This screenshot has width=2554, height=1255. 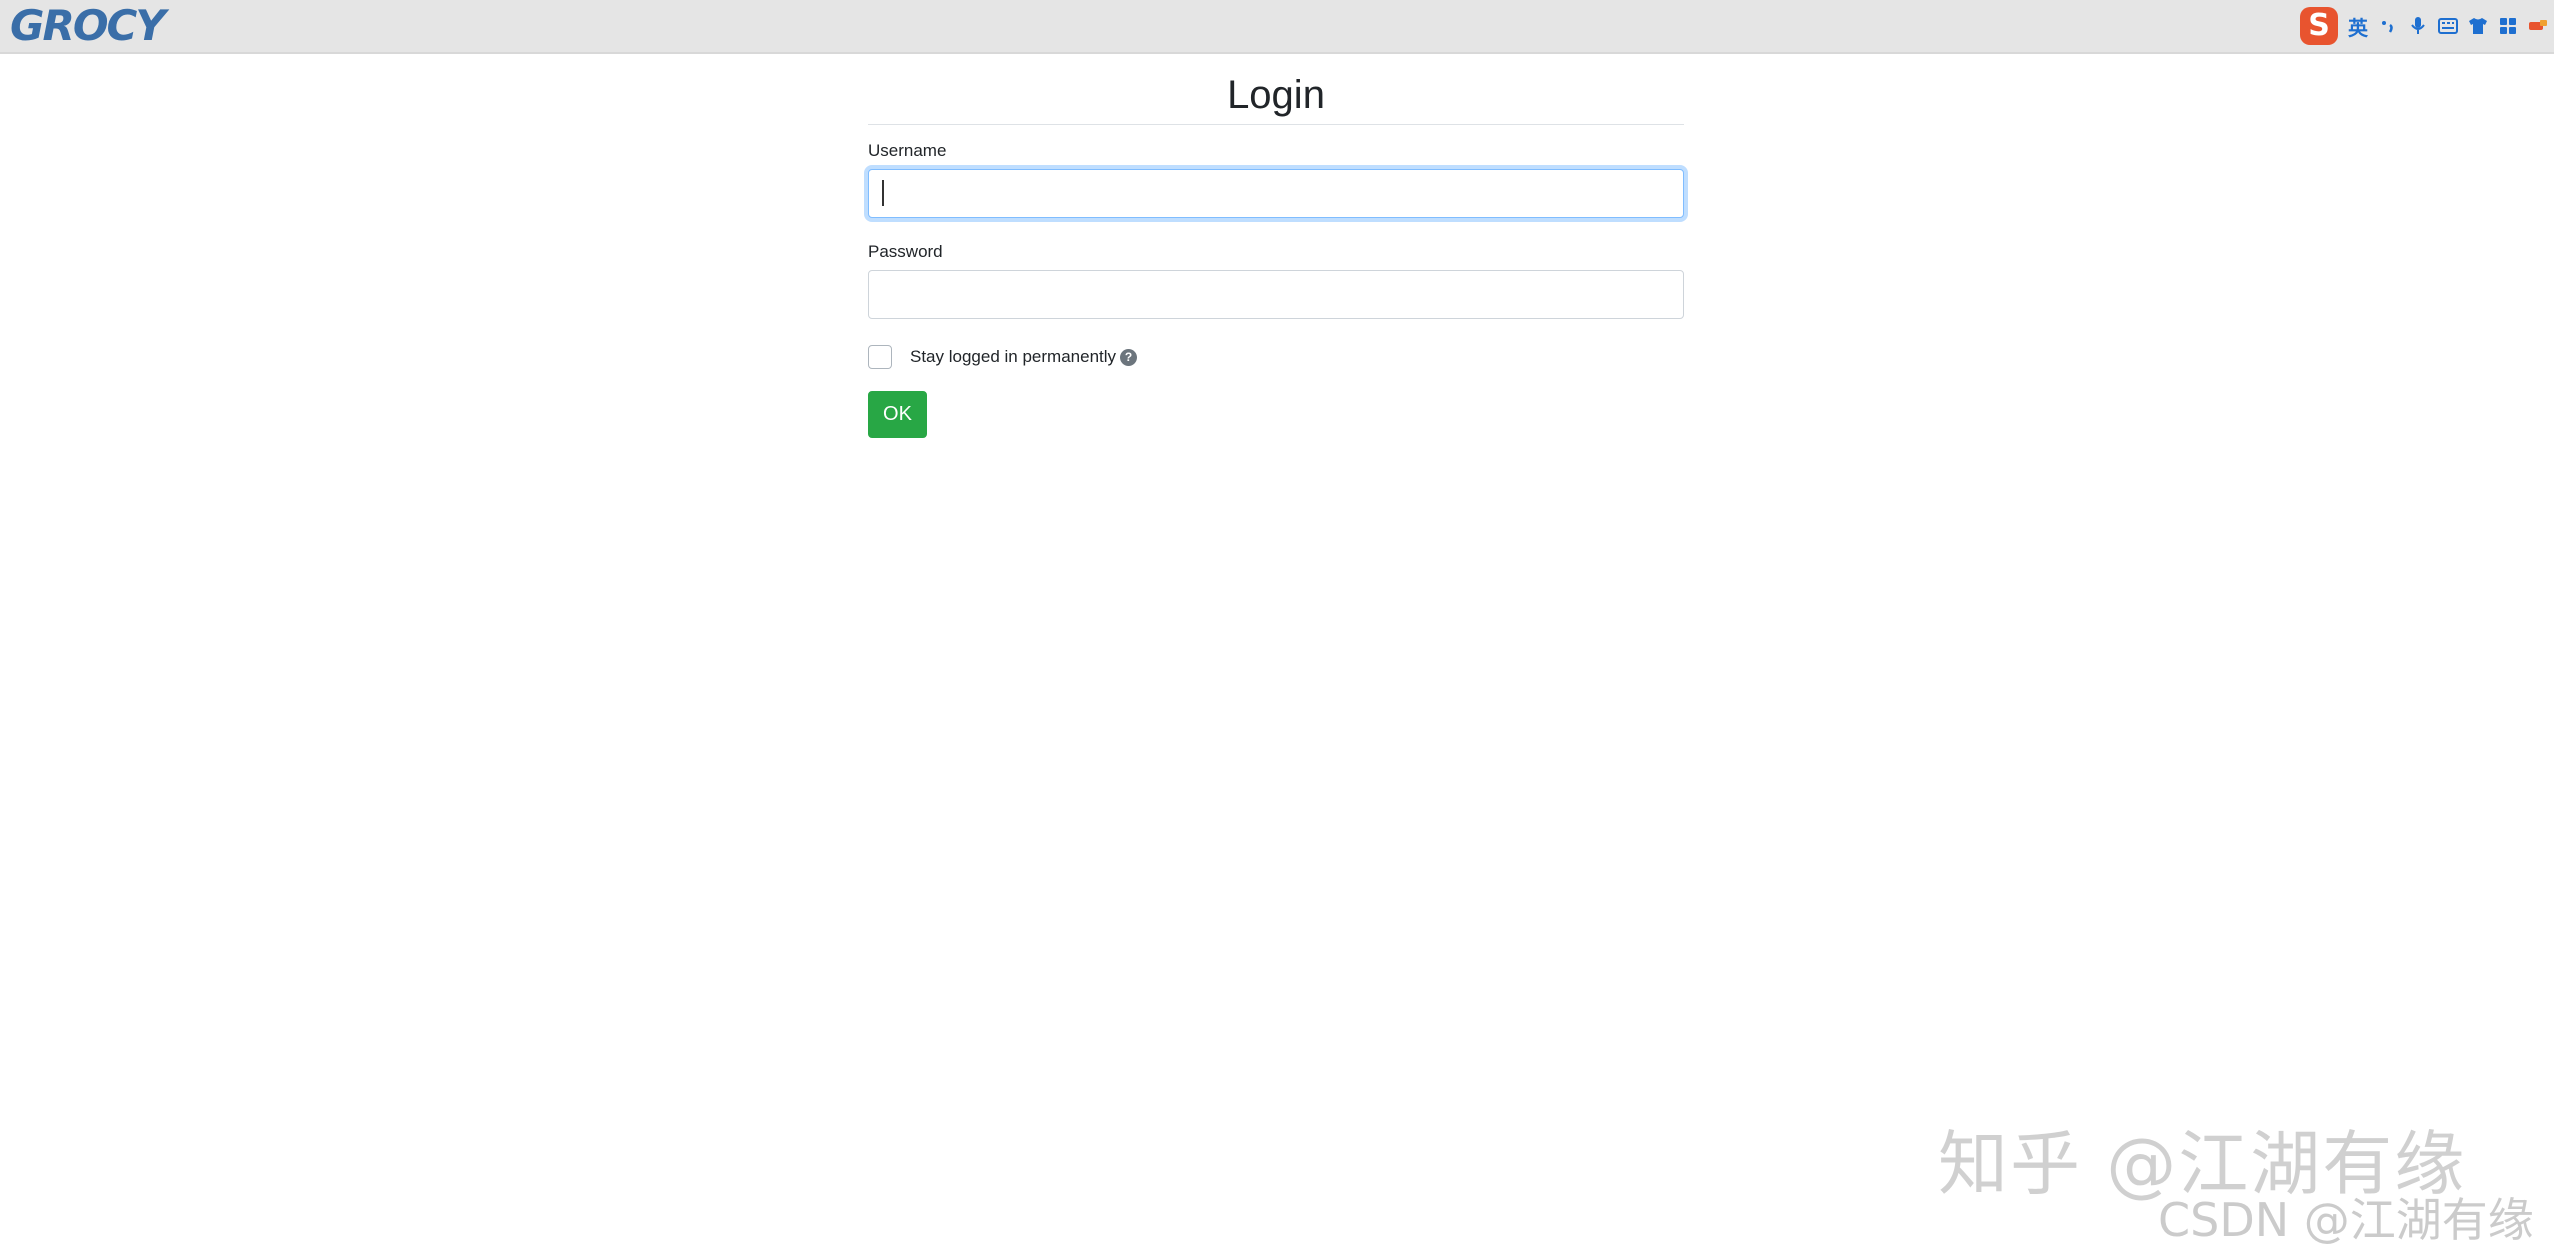 What do you see at coordinates (2319, 26) in the screenshot?
I see `sogou-ime-icon: S` at bounding box center [2319, 26].